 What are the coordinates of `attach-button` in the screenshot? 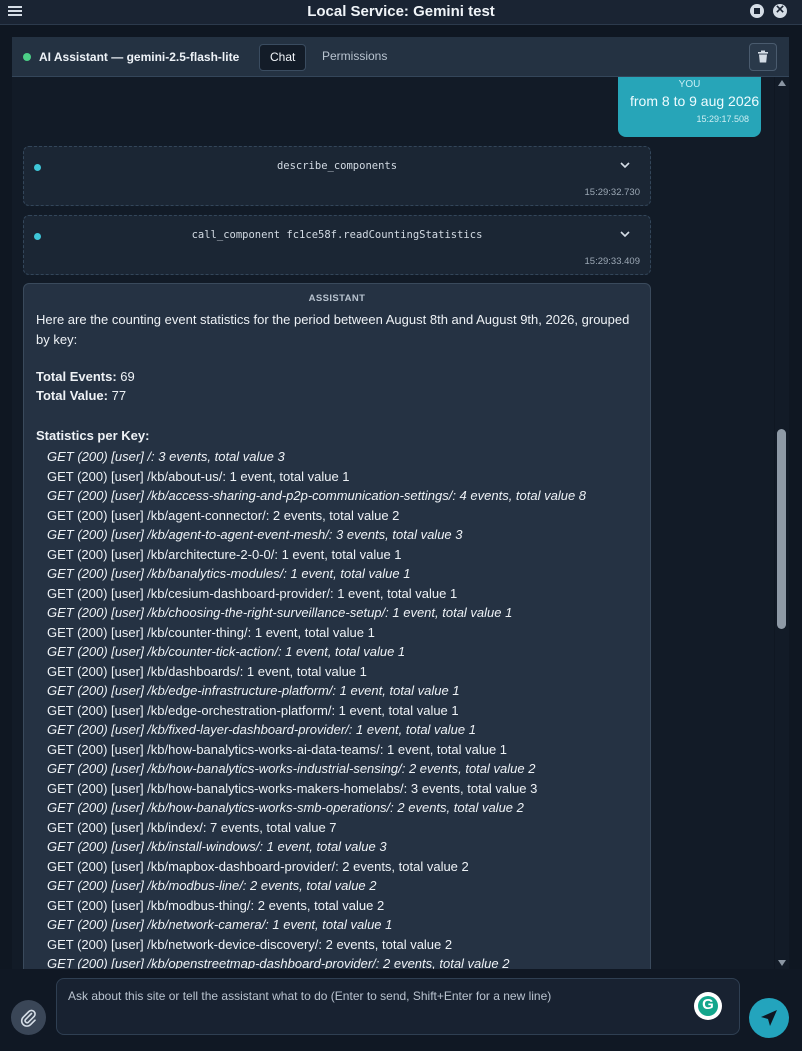 It's located at (28, 1017).